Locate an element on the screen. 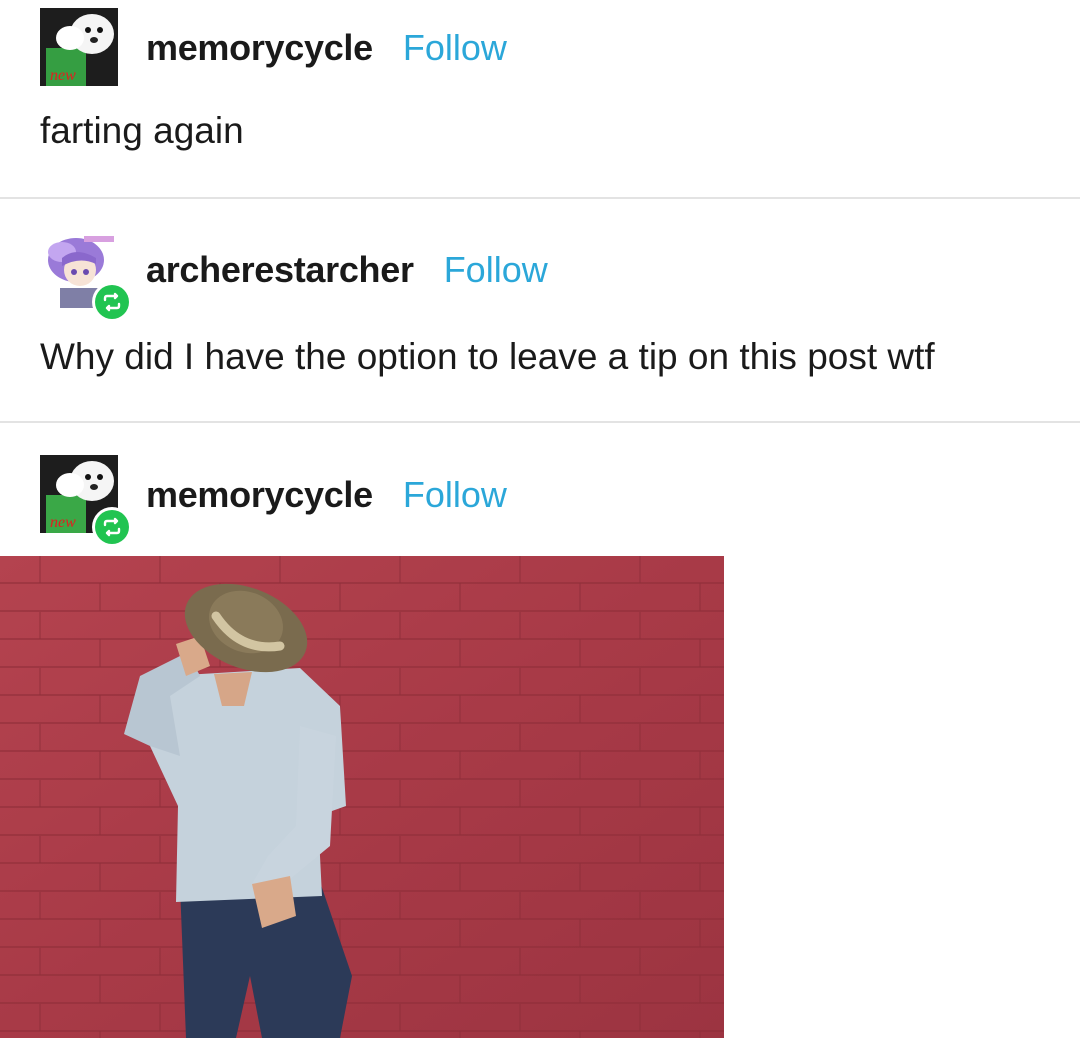 Image resolution: width=1080 pixels, height=1038 pixels. dew-bottle-dog-avatar-icon: new is located at coordinates (79, 47).